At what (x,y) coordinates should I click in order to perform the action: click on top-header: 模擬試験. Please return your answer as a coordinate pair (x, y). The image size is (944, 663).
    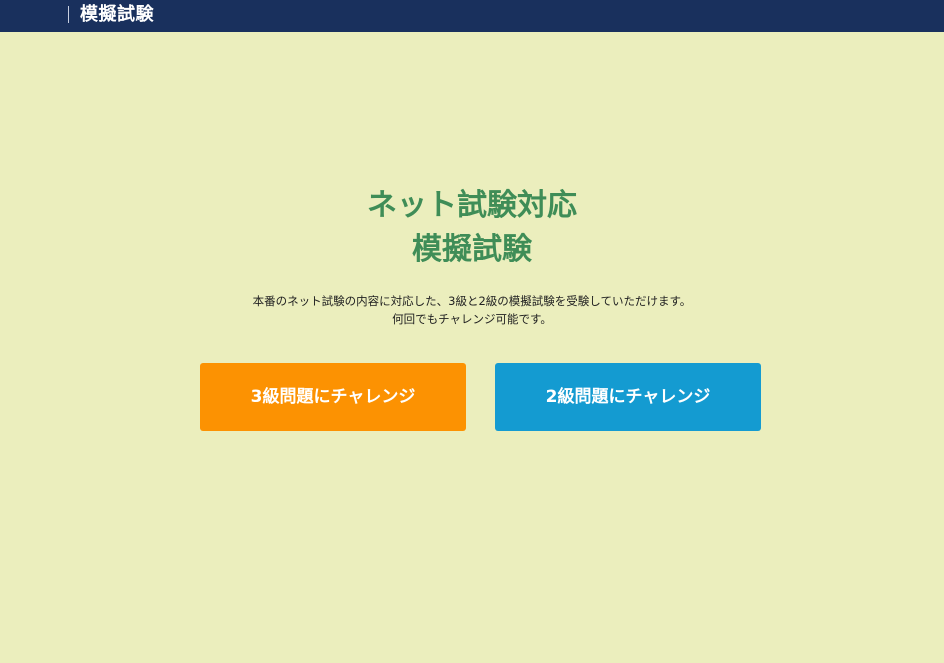
    Looking at the image, I should click on (472, 16).